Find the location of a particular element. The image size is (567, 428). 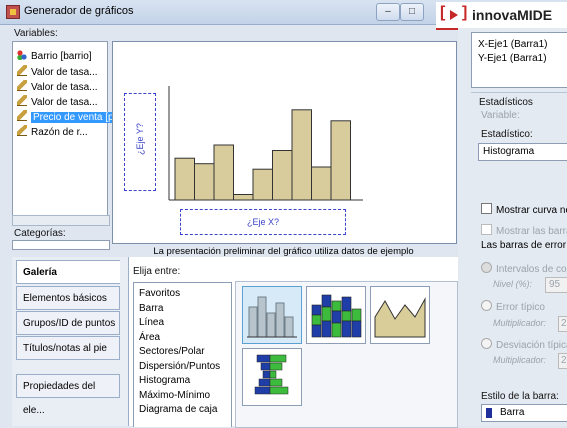

bar-style-select: Barra is located at coordinates (524, 413).